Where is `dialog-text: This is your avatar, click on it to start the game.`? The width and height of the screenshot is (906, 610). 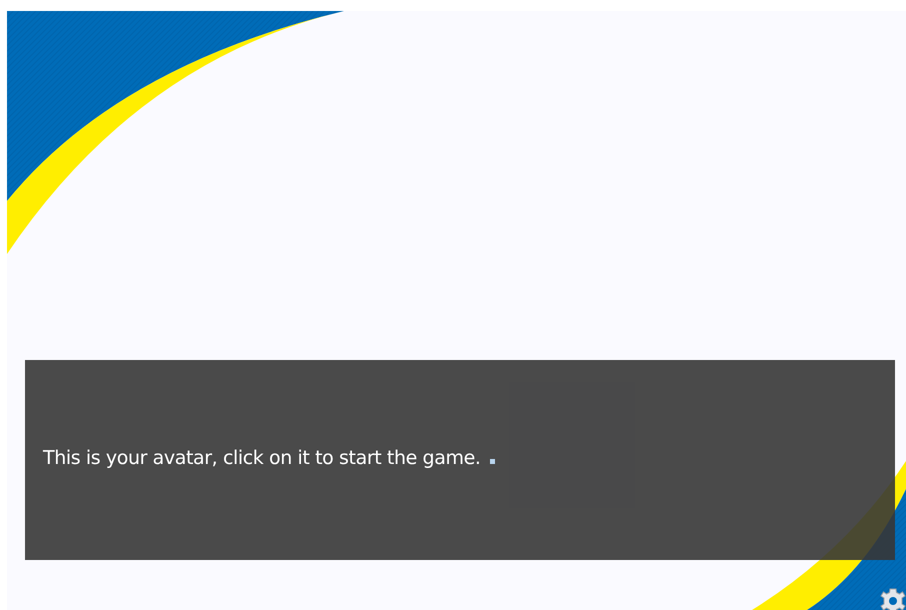 dialog-text: This is your avatar, click on it to start the game. is located at coordinates (261, 458).